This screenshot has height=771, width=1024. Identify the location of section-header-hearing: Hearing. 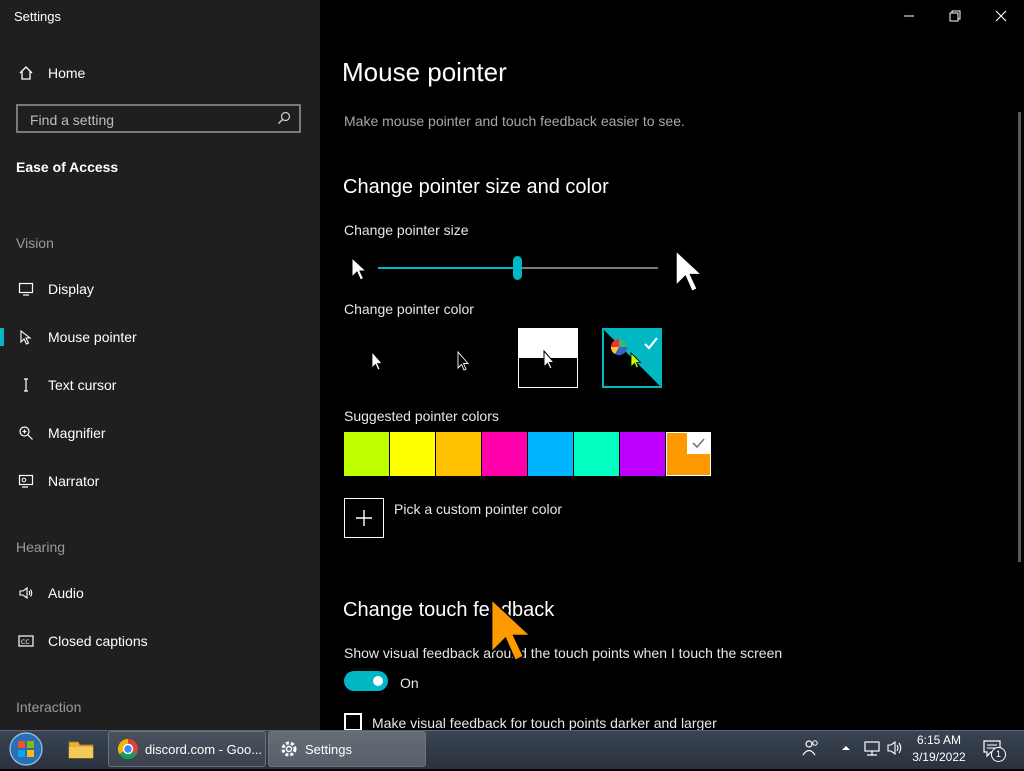
(41, 547).